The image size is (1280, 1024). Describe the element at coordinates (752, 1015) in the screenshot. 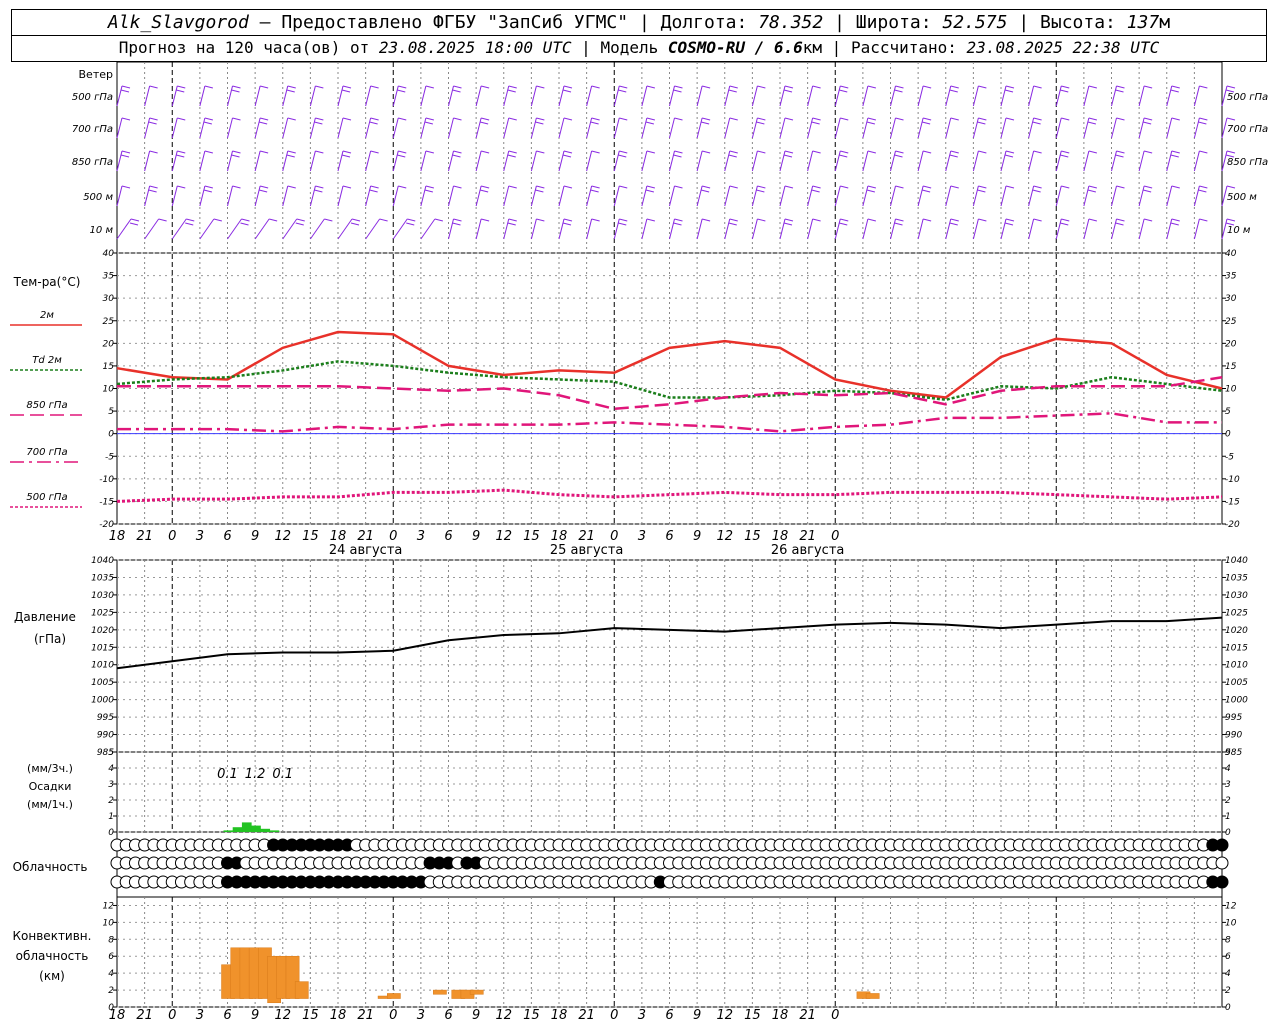

I see `x-tick-label: 15` at that location.